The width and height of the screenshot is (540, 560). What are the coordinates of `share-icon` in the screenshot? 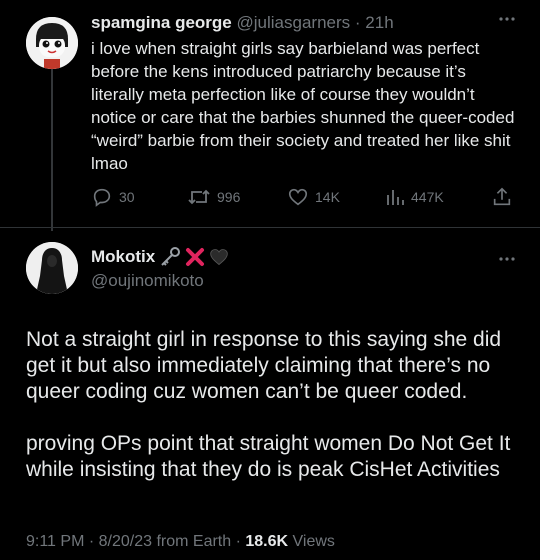 It's located at (502, 196).